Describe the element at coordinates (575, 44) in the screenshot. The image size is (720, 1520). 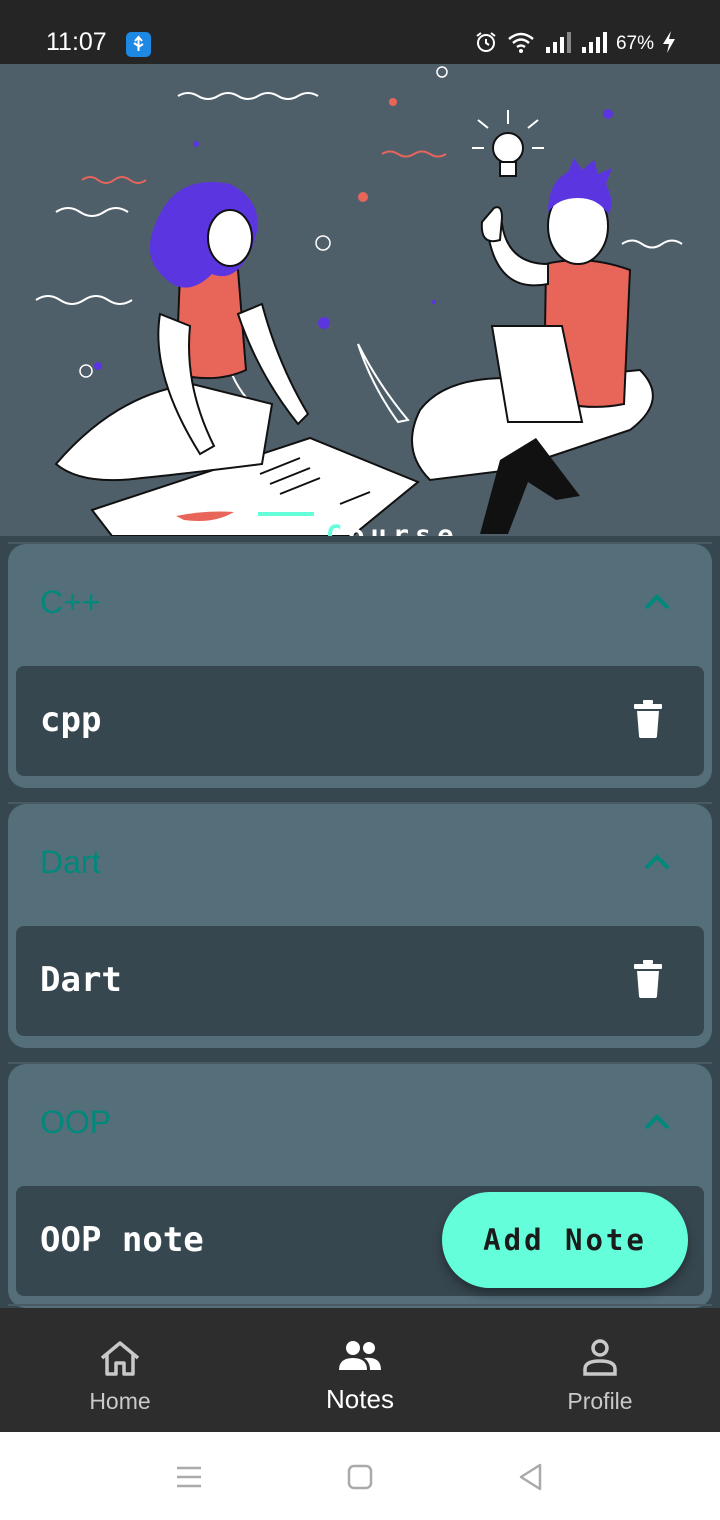
I see `status-icons: 67%` at that location.